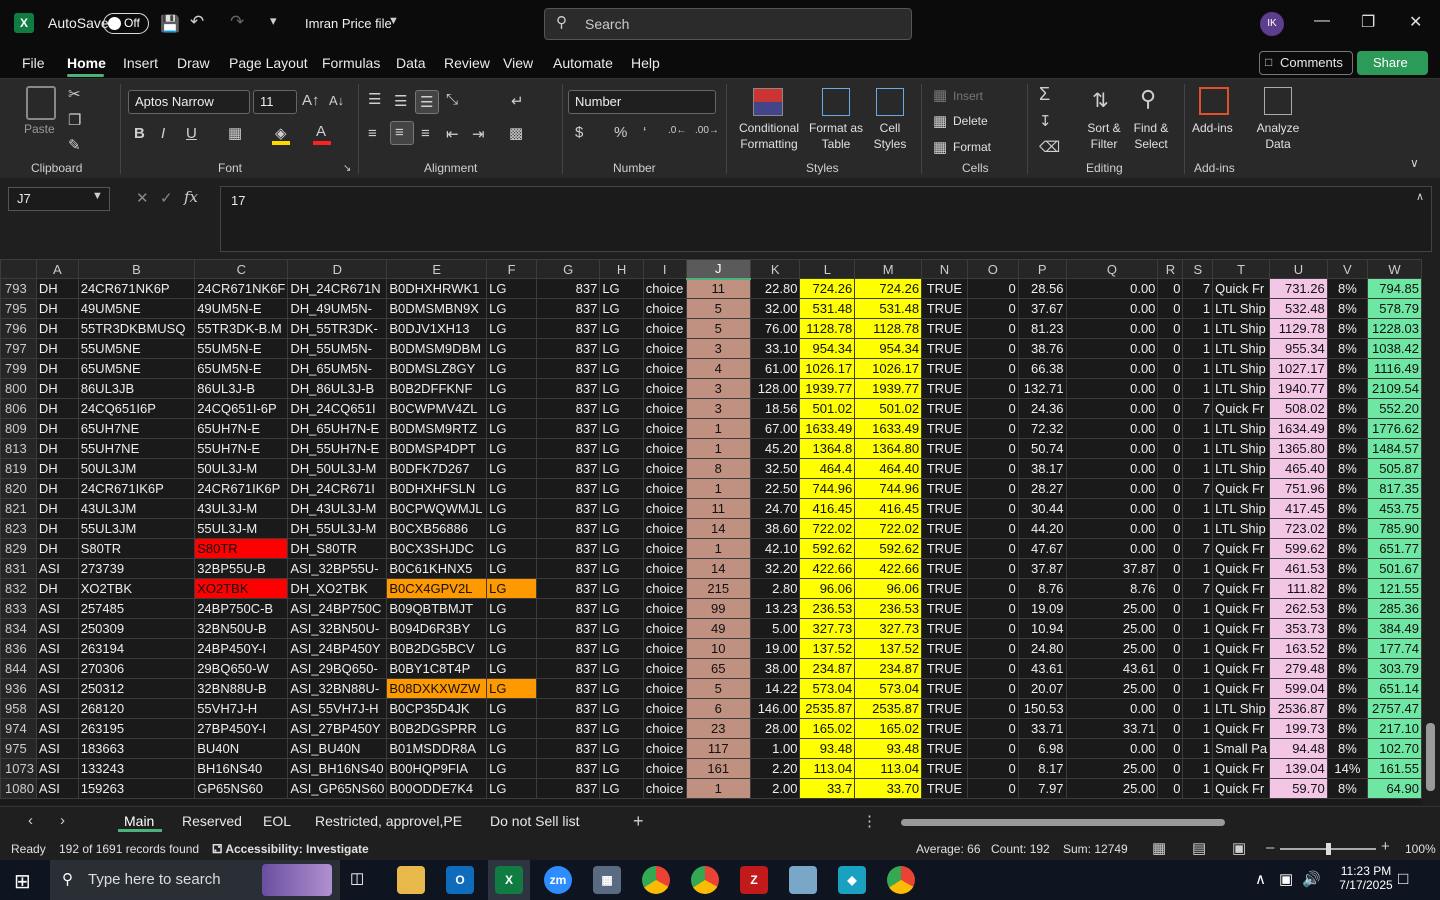 This screenshot has width=1440, height=900. I want to click on cell-c: GP65NS60, so click(241, 788).